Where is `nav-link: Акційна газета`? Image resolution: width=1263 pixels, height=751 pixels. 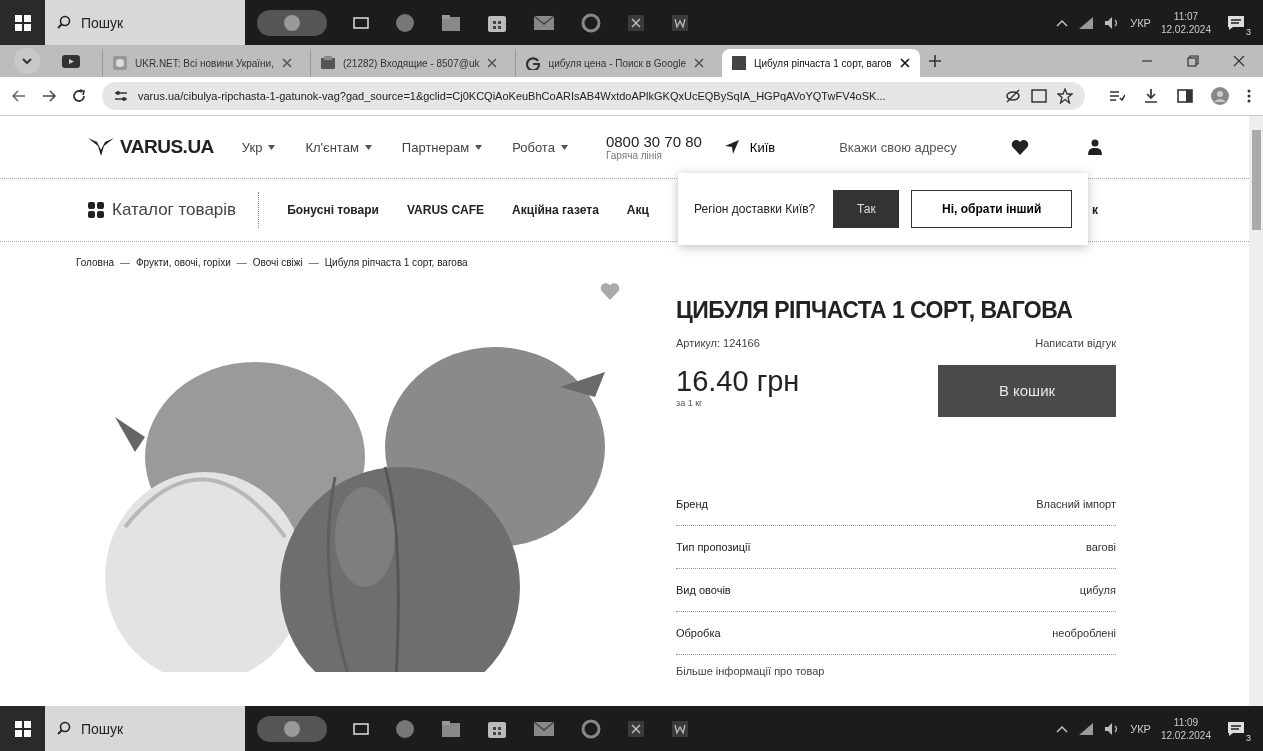 nav-link: Акційна газета is located at coordinates (555, 210).